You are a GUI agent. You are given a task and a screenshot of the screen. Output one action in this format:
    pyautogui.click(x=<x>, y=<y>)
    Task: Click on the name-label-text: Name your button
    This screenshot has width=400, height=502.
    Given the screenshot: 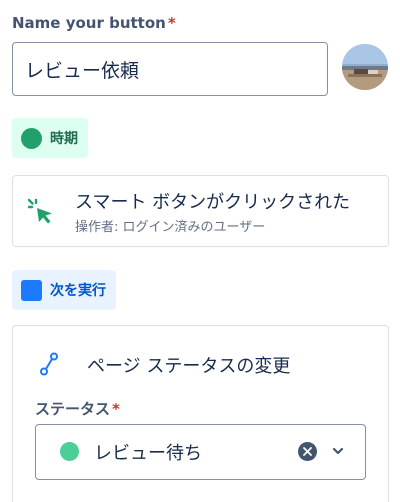 What is the action you would take?
    pyautogui.click(x=89, y=23)
    